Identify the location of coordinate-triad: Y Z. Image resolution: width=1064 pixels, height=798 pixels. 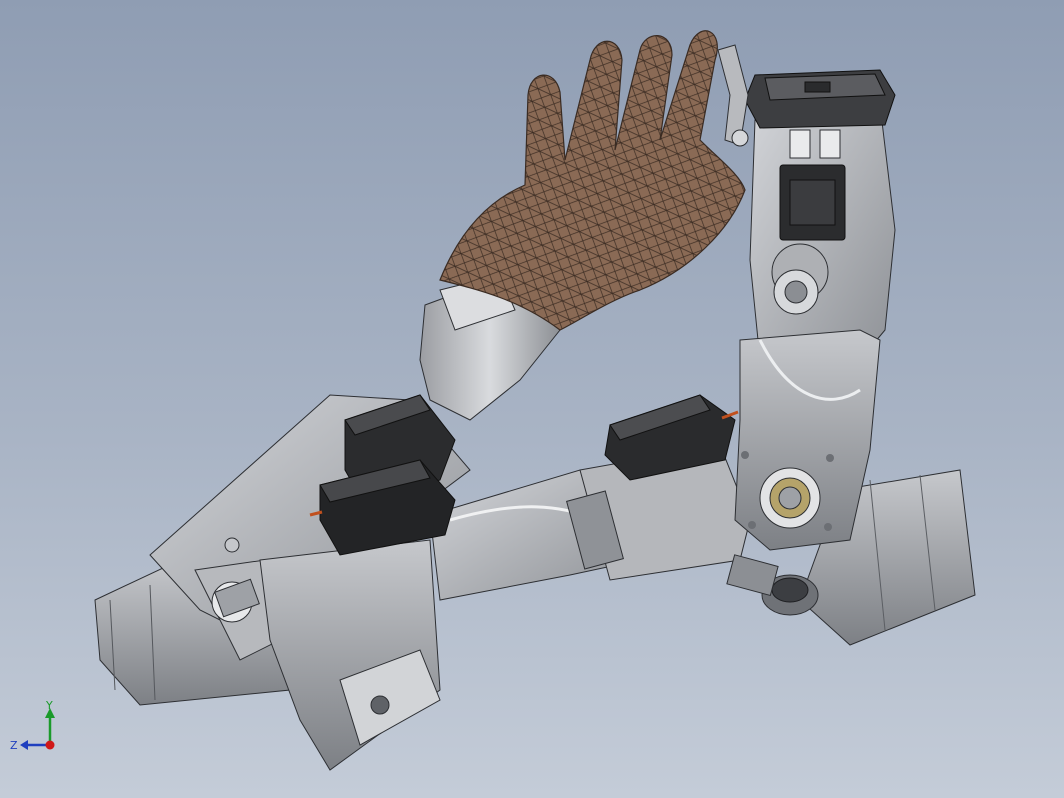
(32, 725).